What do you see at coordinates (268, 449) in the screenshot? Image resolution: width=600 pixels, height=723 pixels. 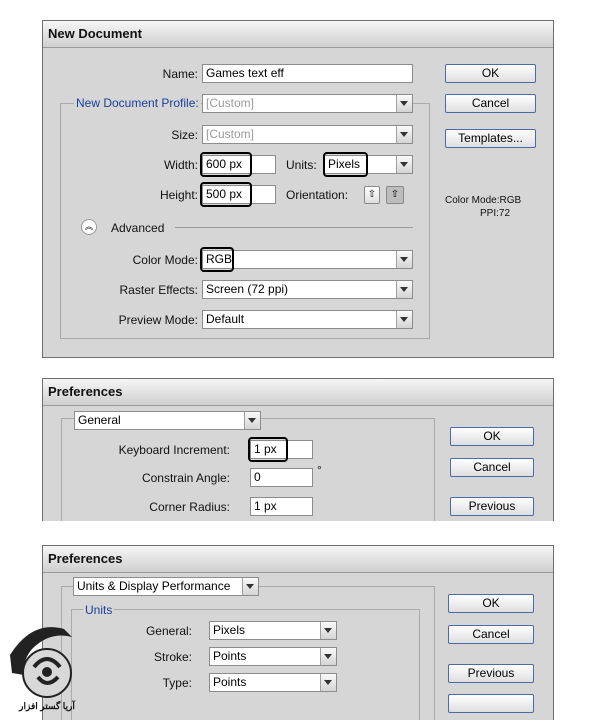 I see `keyboard-increment-highlight` at bounding box center [268, 449].